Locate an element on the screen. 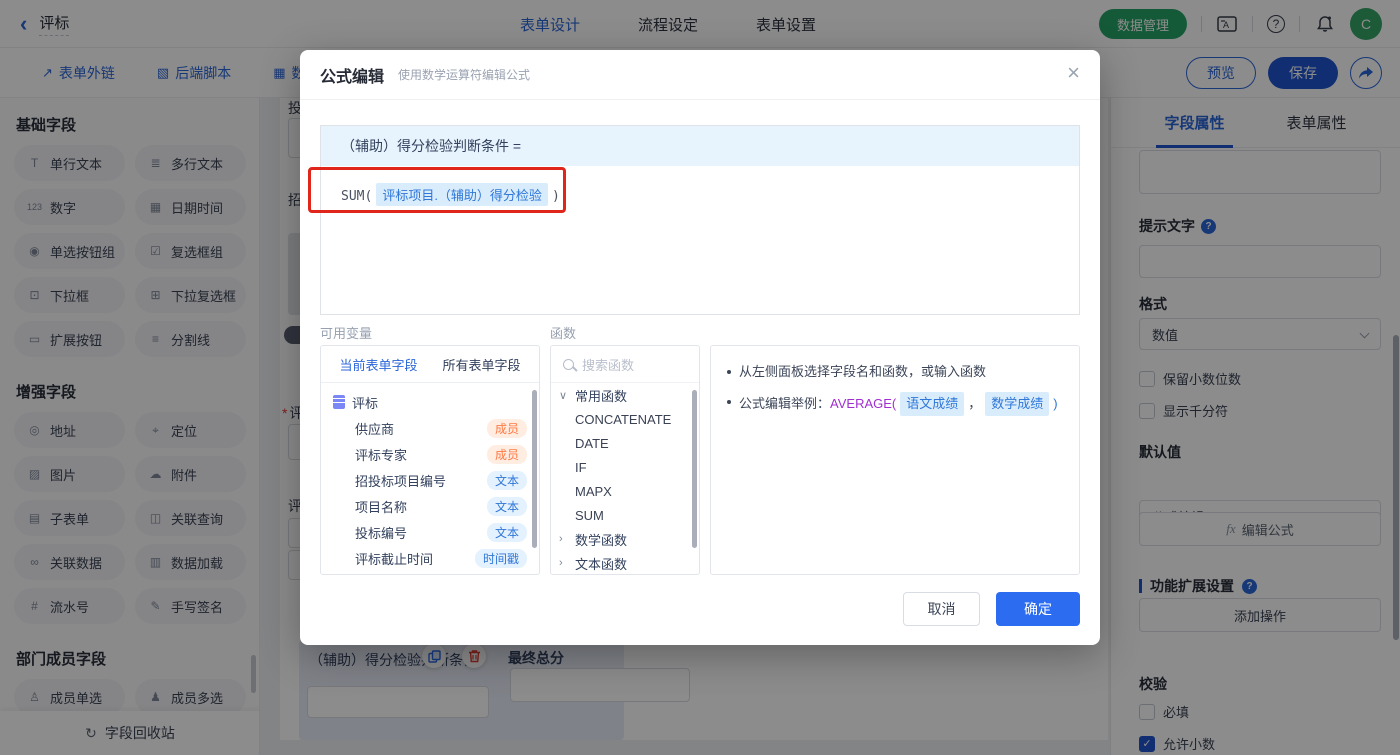 Image resolution: width=1400 pixels, height=755 pixels. function-item: SUM is located at coordinates (625, 515).